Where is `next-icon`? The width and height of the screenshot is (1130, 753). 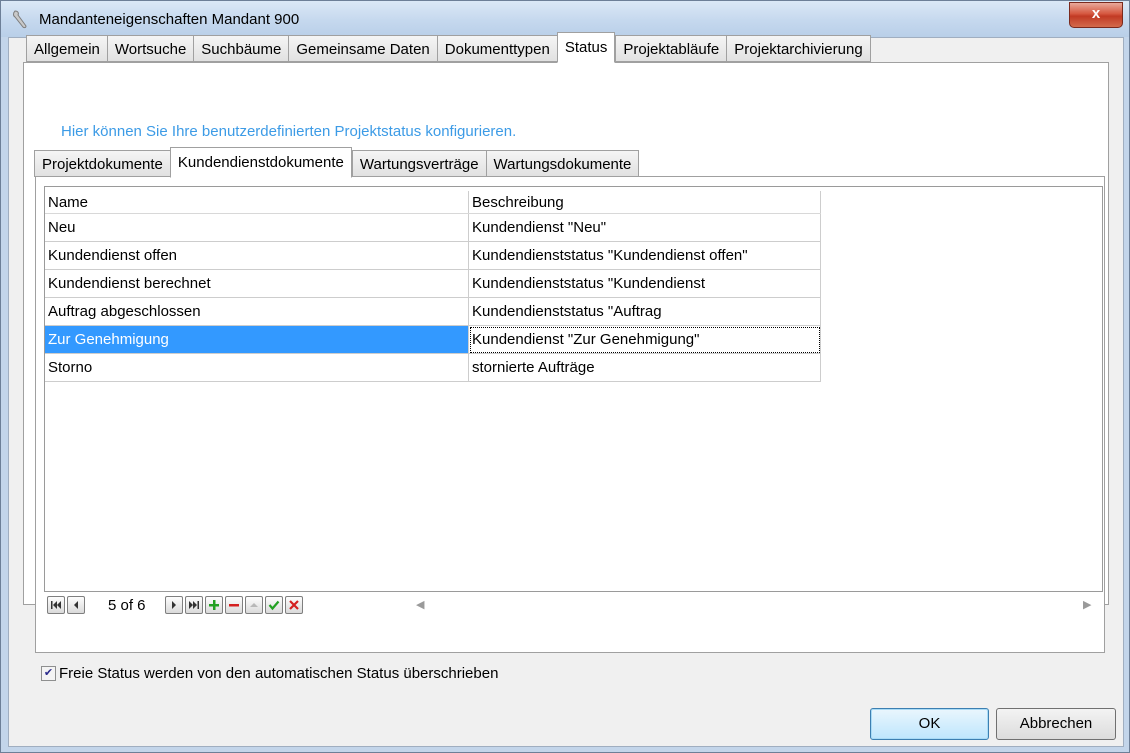
next-icon is located at coordinates (174, 605).